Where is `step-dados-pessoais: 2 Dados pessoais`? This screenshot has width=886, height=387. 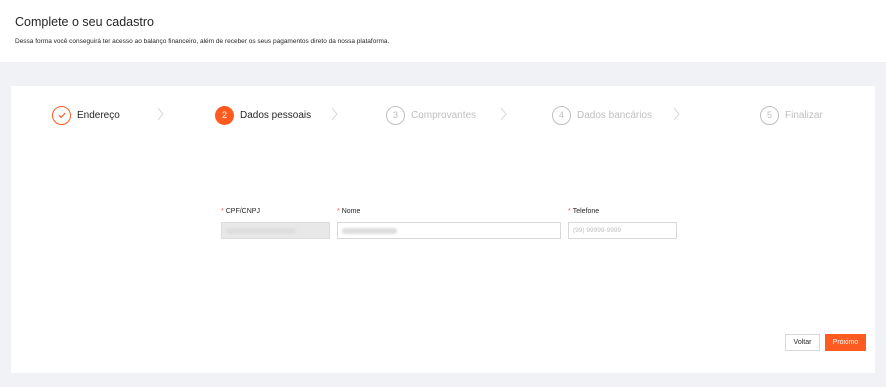 step-dados-pessoais: 2 Dados pessoais is located at coordinates (263, 115).